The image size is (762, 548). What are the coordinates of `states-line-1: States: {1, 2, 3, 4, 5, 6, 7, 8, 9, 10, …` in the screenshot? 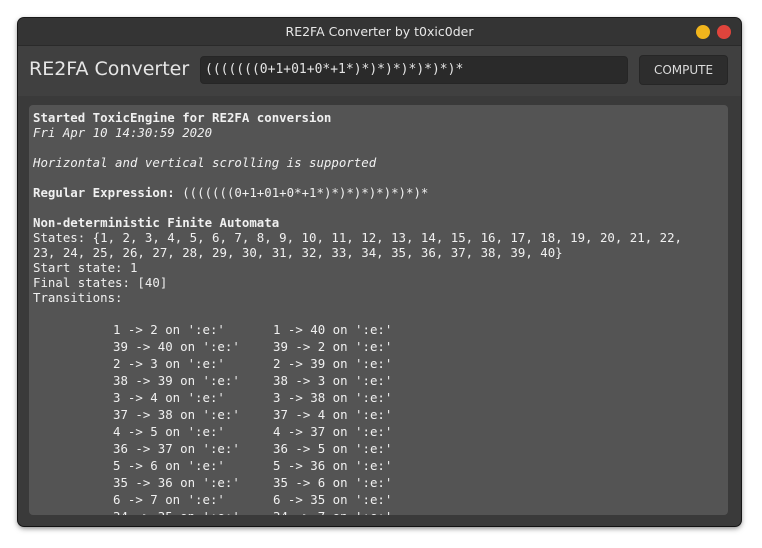 It's located at (358, 237).